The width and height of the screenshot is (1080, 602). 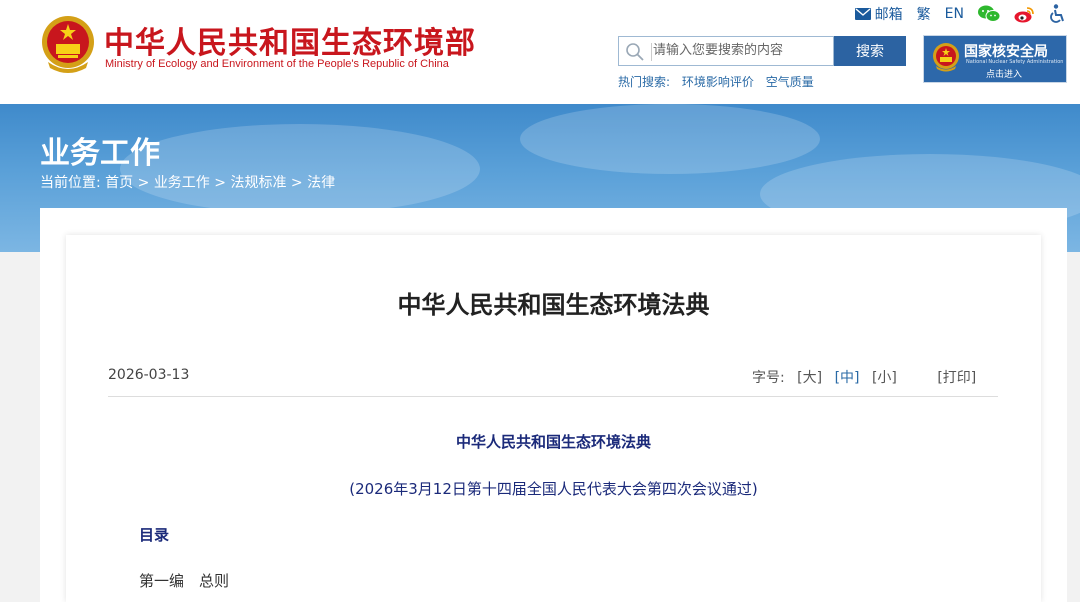 I want to click on accessibility-icon, so click(x=1057, y=13).